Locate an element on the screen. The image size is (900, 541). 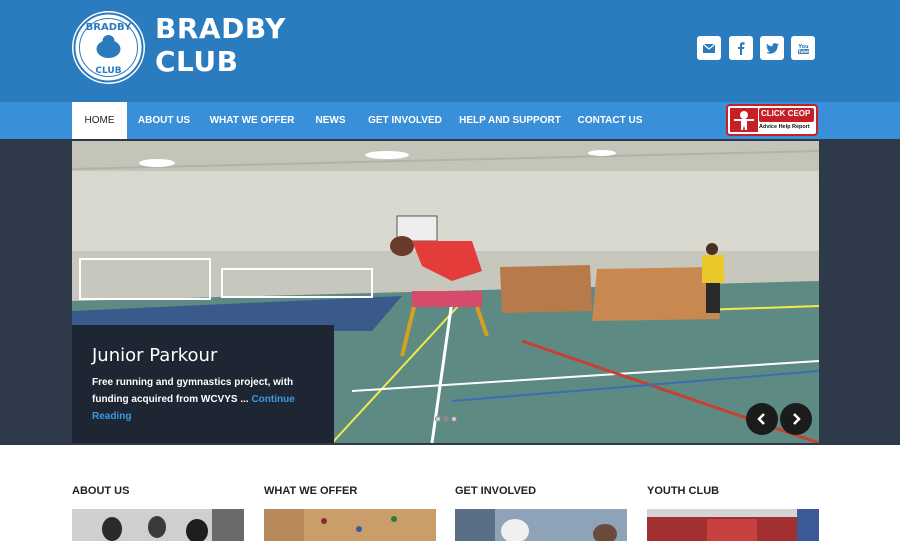
facebook-icon is located at coordinates (741, 48).